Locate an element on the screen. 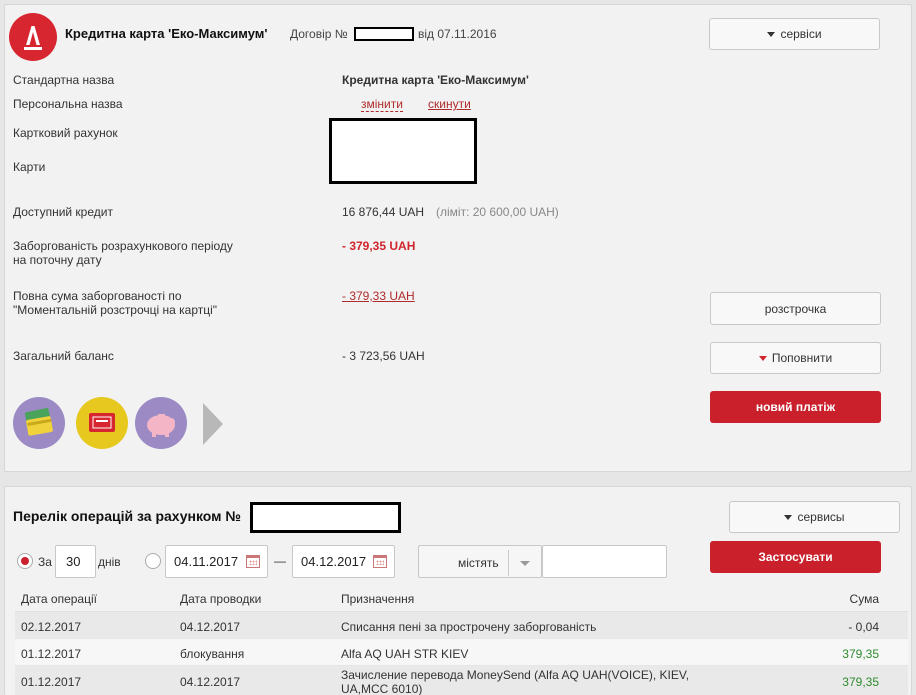 Image resolution: width=916 pixels, height=695 pixels. op-date-cell: 02.12.2017 is located at coordinates (51, 627).